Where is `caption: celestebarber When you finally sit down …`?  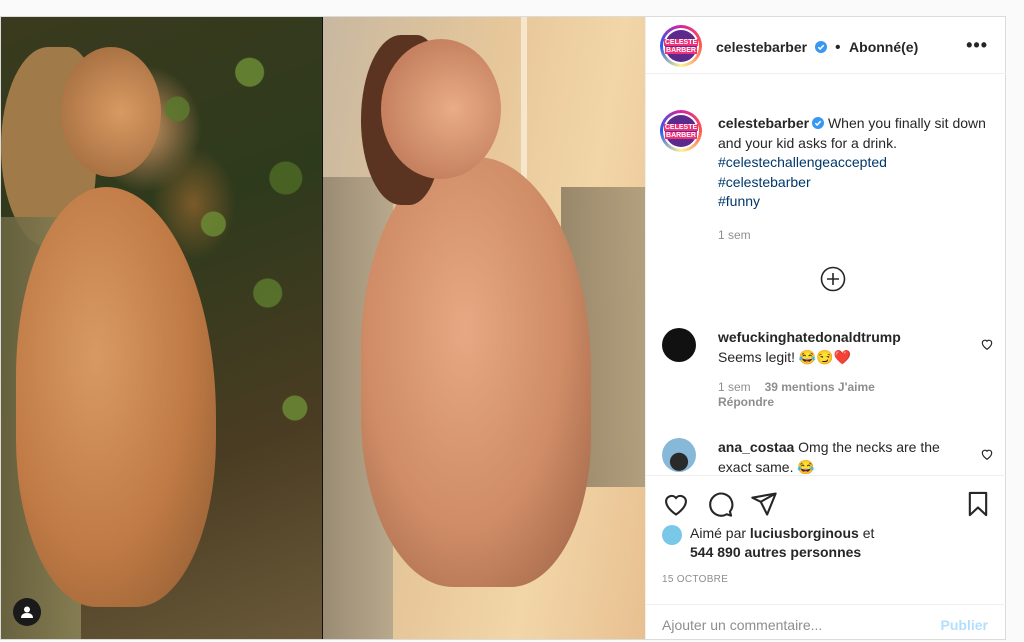
caption: celestebarber When you finally sit down … is located at coordinates (853, 179).